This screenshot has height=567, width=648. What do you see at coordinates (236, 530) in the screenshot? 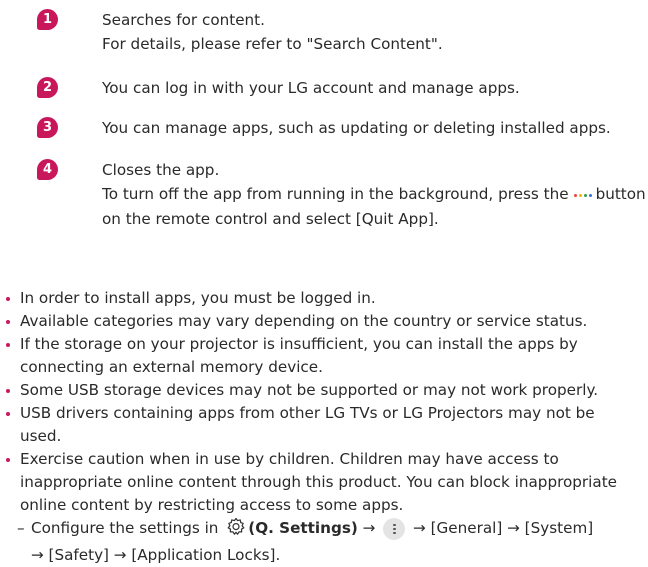
I see `gear-icon` at bounding box center [236, 530].